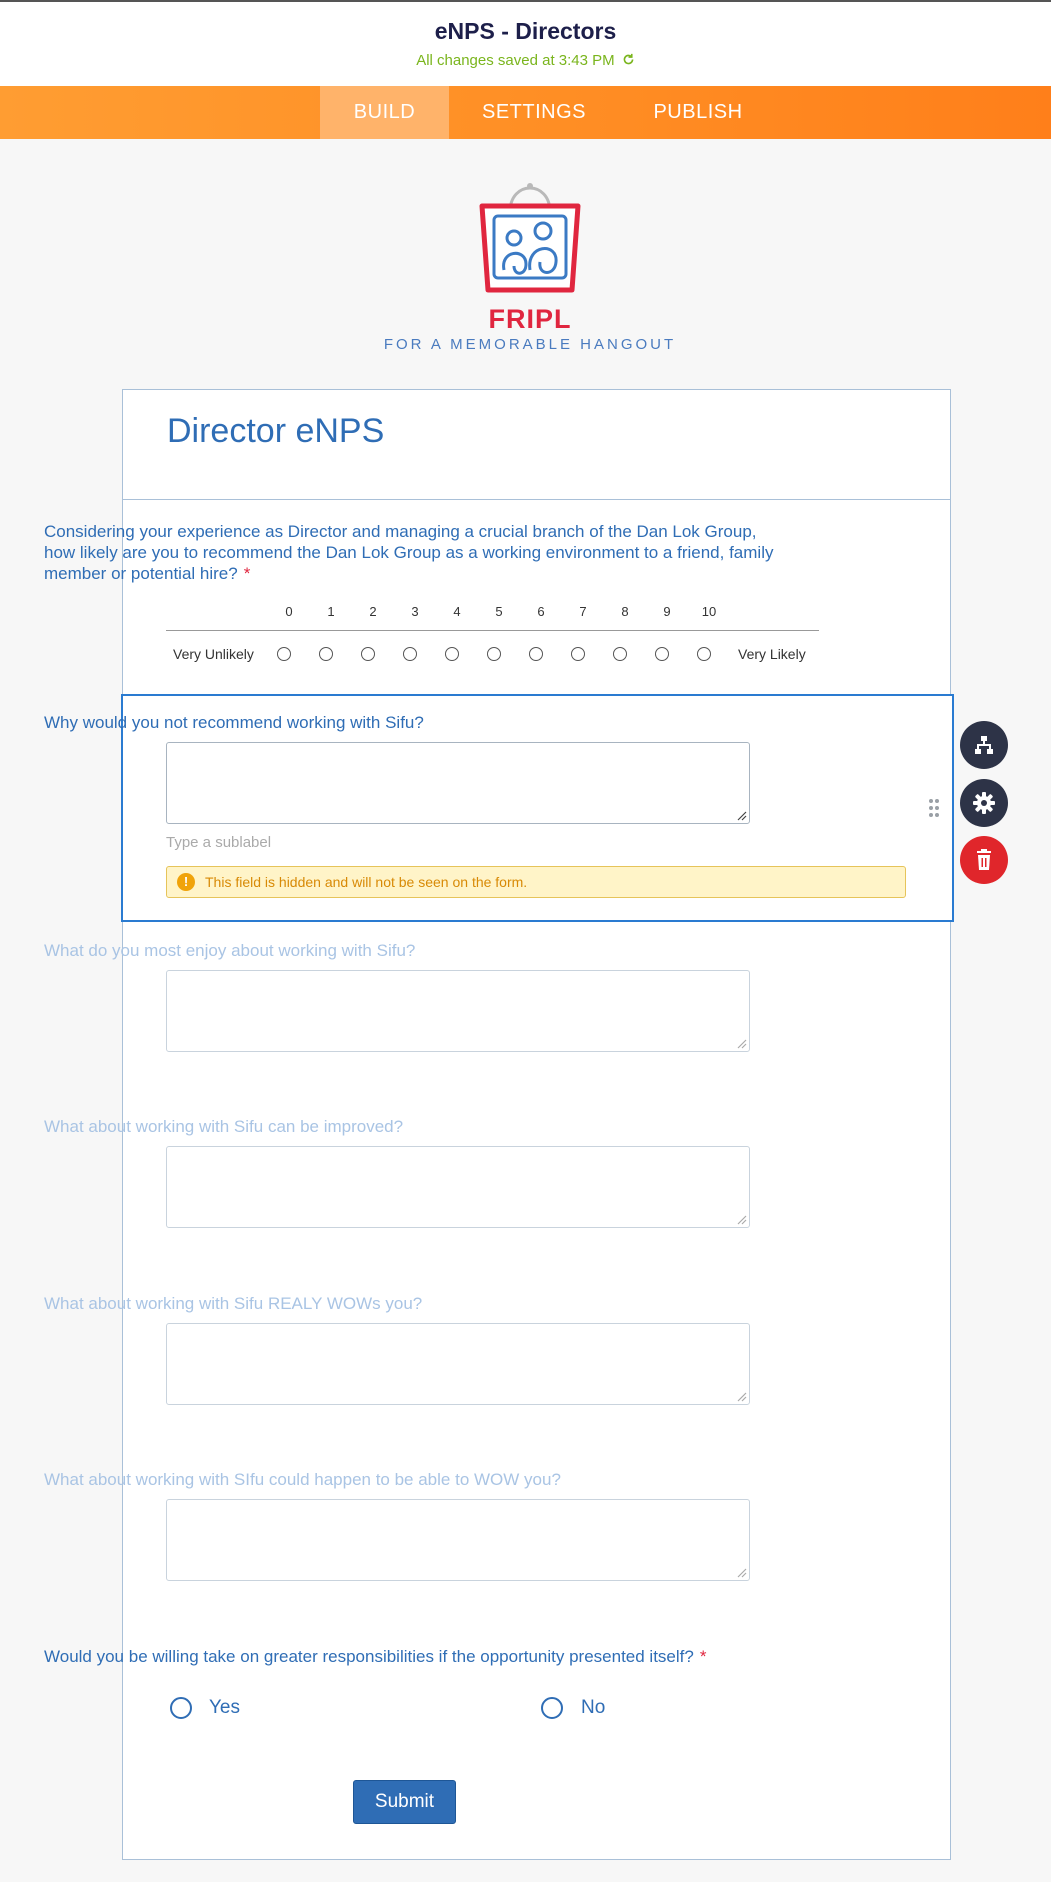 The height and width of the screenshot is (1882, 1051). Describe the element at coordinates (552, 1708) in the screenshot. I see `radio-no` at that location.